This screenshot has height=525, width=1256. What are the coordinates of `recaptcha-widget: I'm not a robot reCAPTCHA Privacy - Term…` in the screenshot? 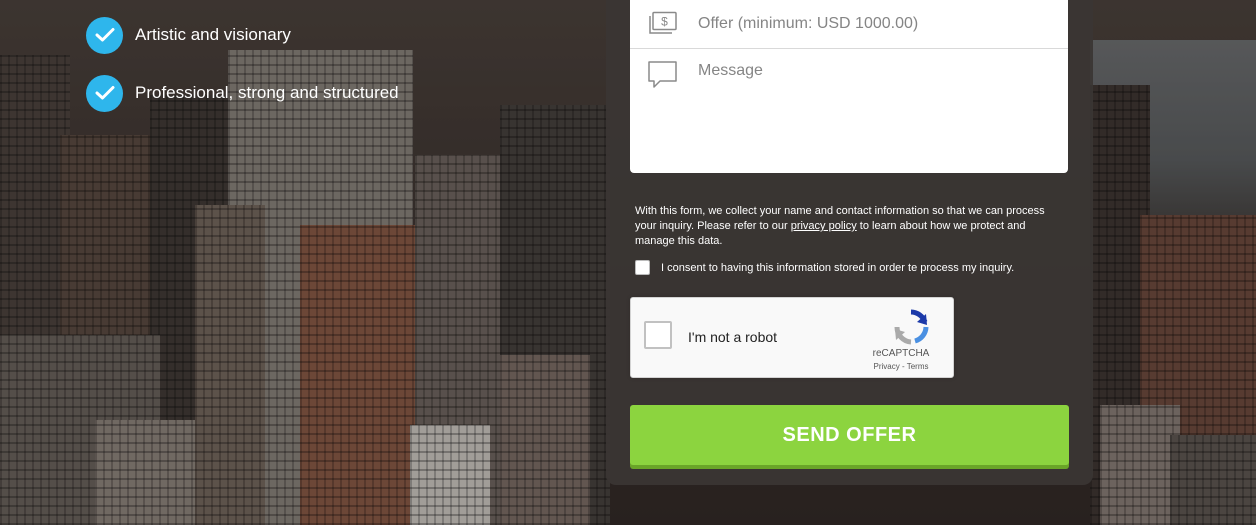 It's located at (792, 337).